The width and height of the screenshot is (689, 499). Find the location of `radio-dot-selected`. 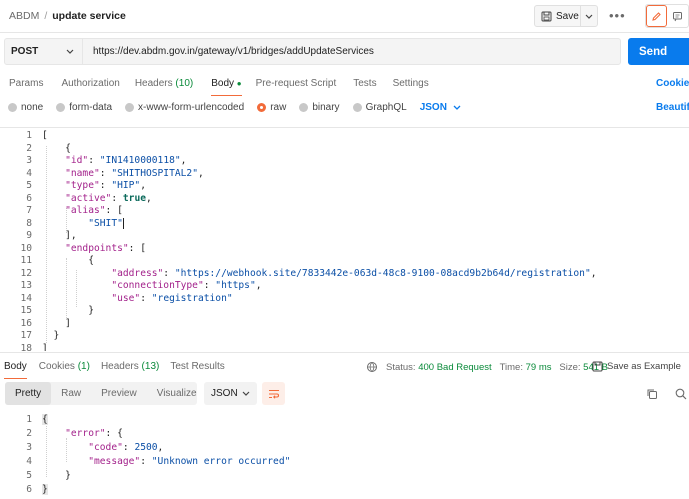

radio-dot-selected is located at coordinates (262, 107).